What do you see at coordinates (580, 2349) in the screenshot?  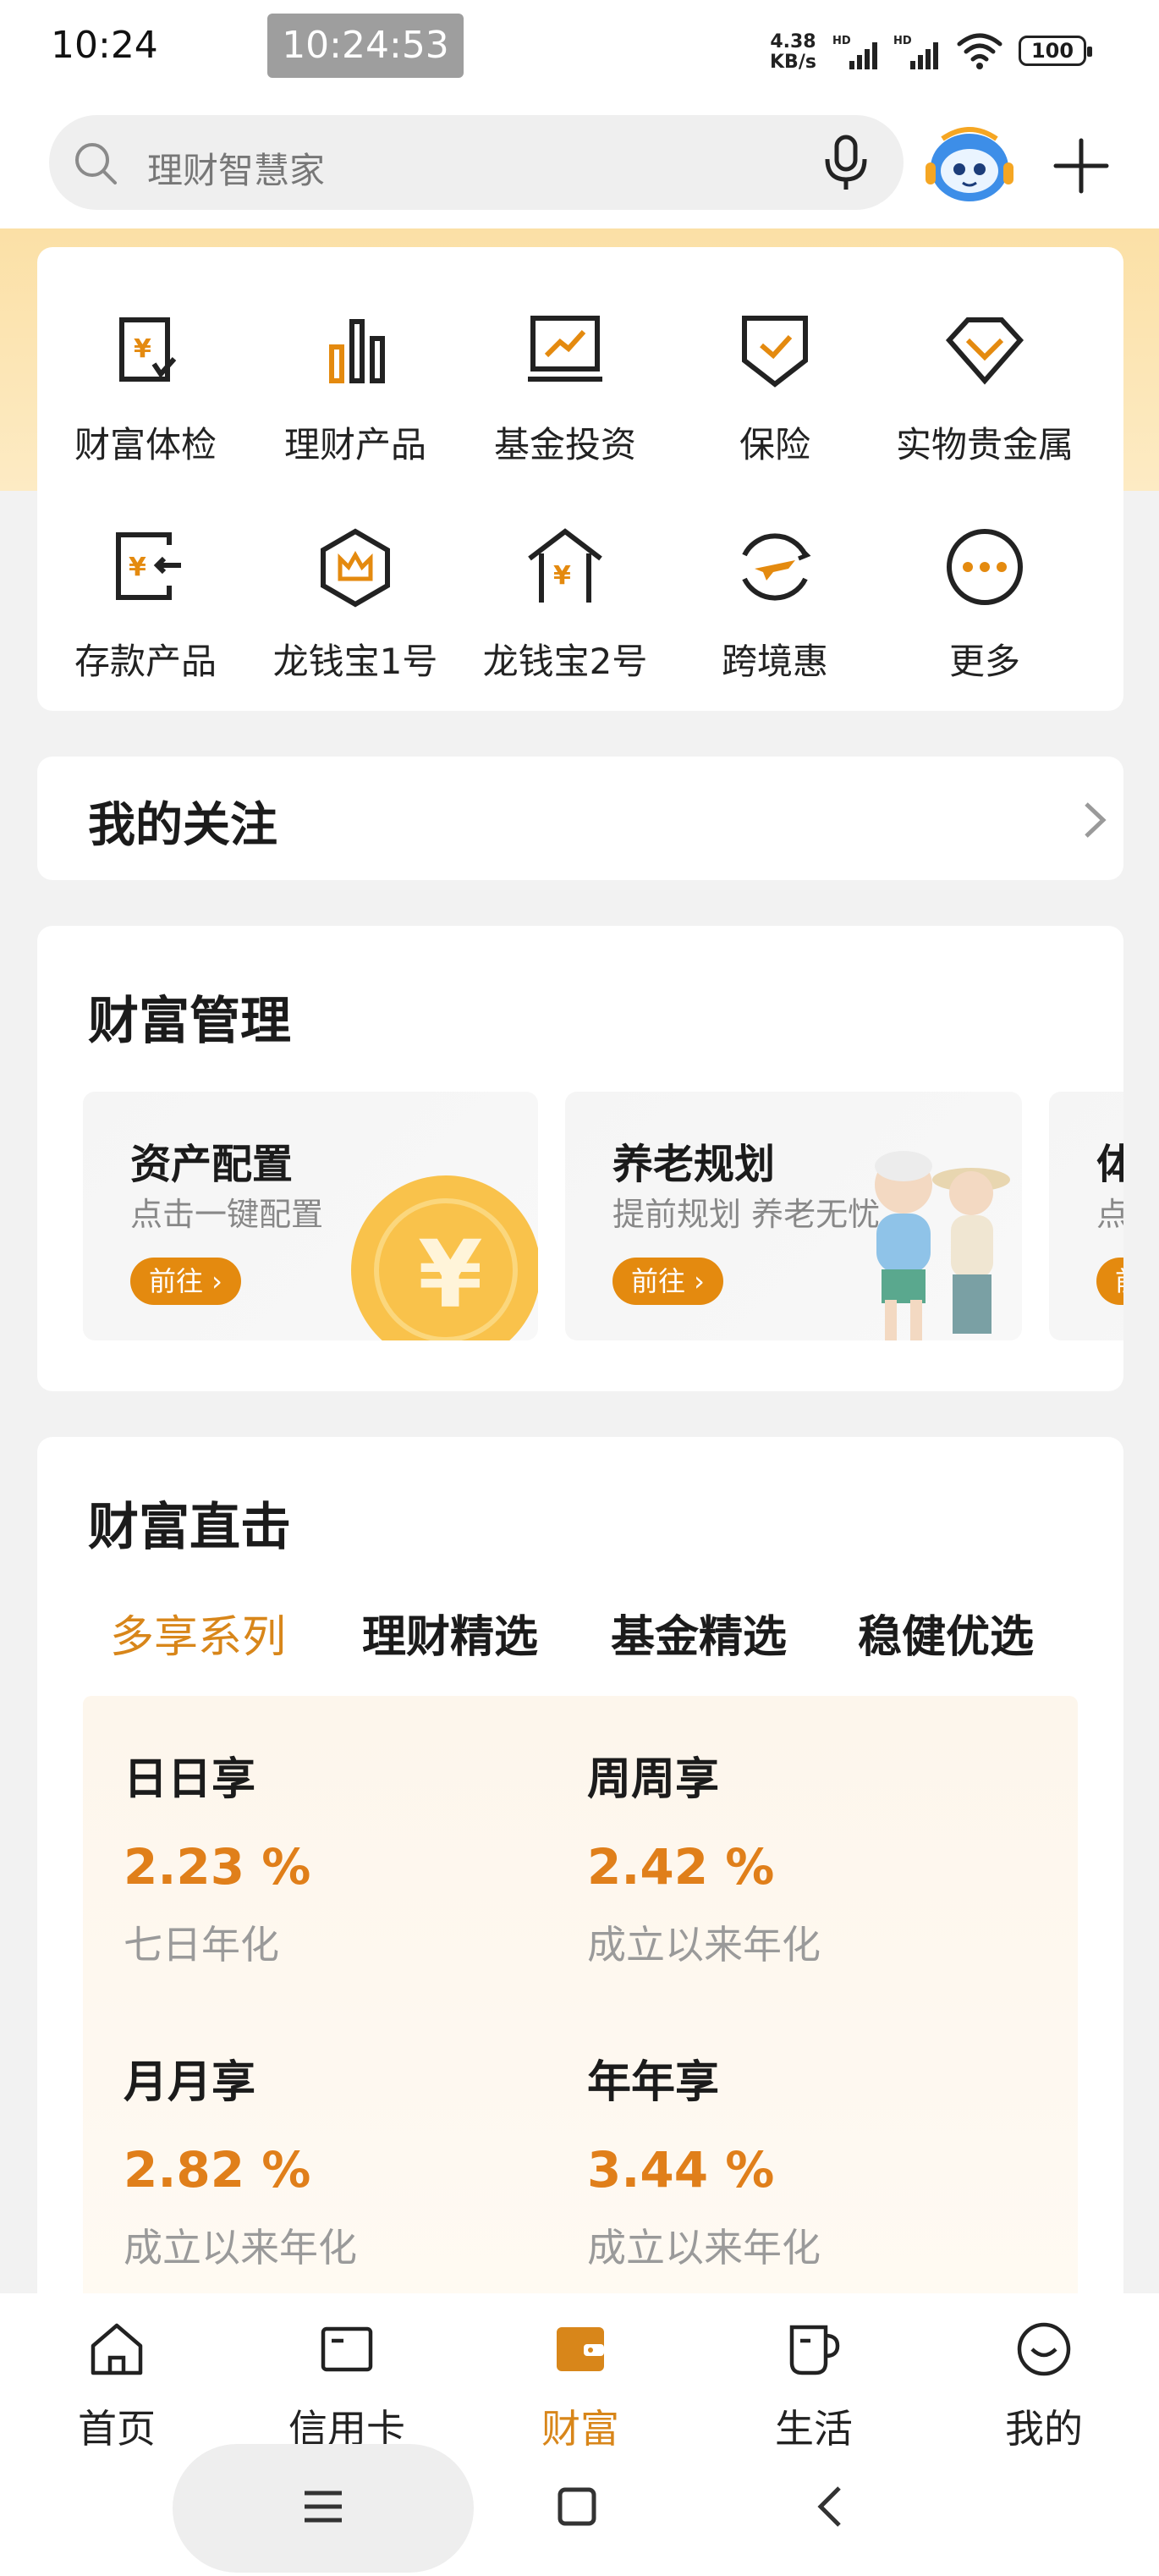 I see `wallet-icon` at bounding box center [580, 2349].